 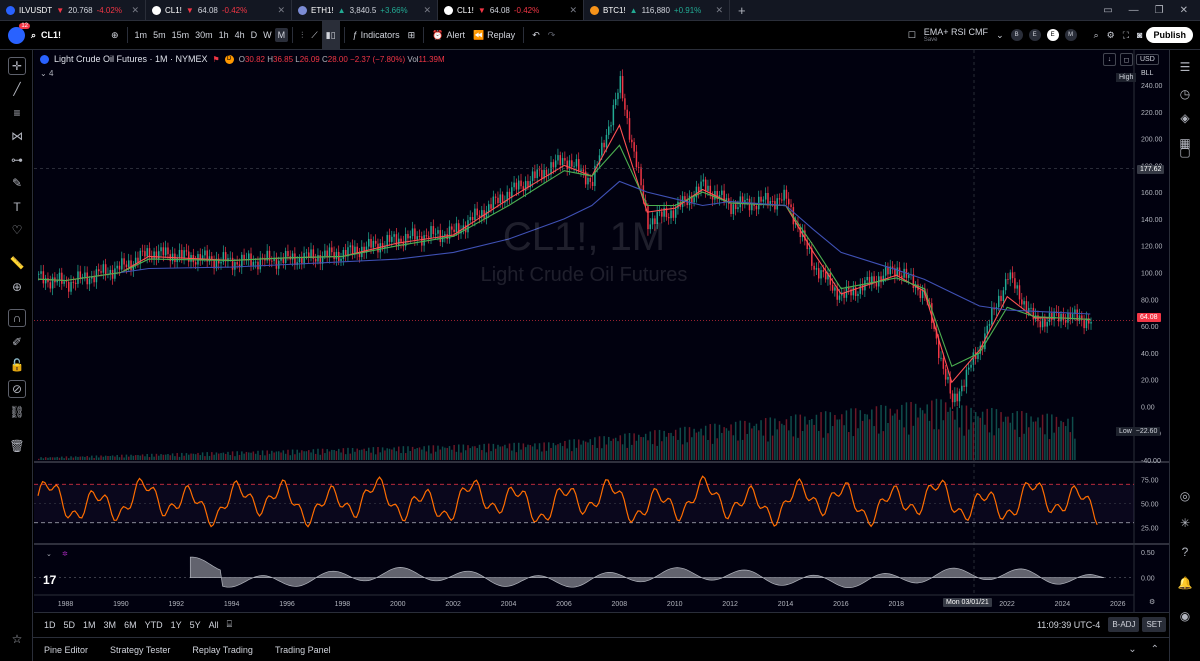 I want to click on publish-button: Publish, so click(x=1169, y=35).